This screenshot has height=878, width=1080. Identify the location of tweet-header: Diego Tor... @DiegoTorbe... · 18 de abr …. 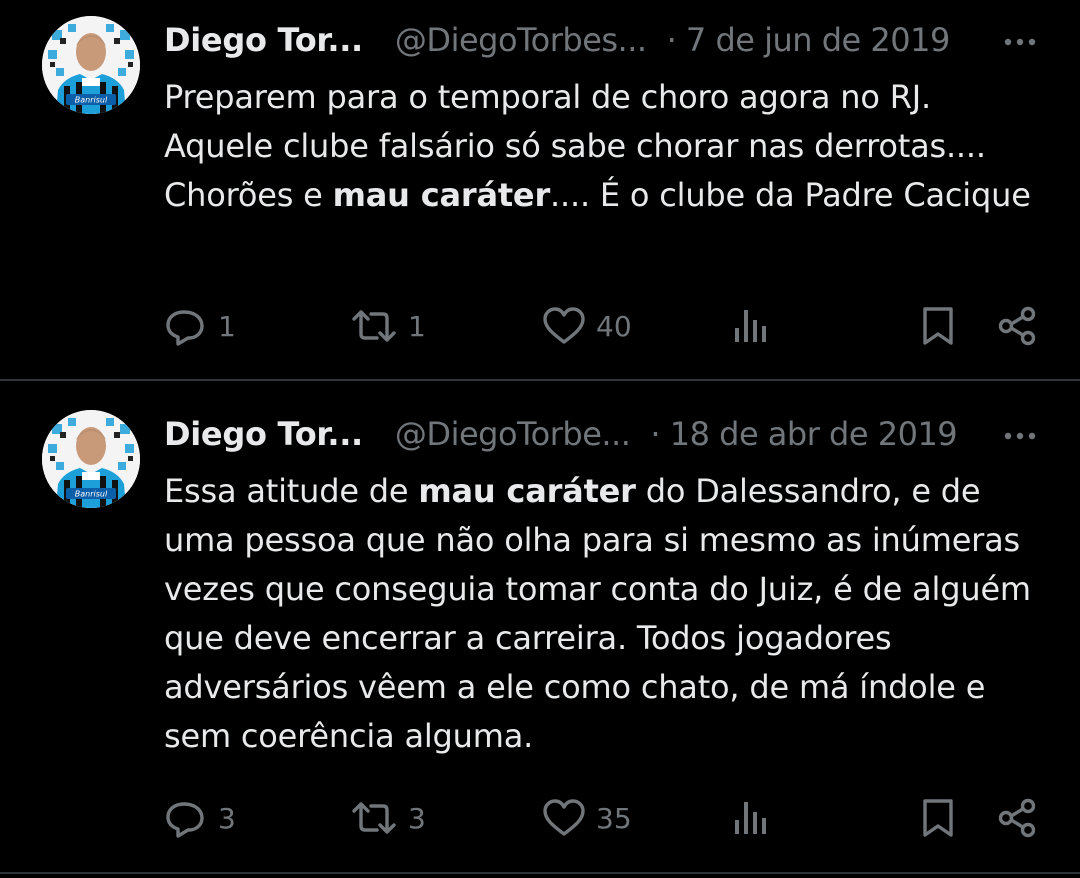
(602, 434).